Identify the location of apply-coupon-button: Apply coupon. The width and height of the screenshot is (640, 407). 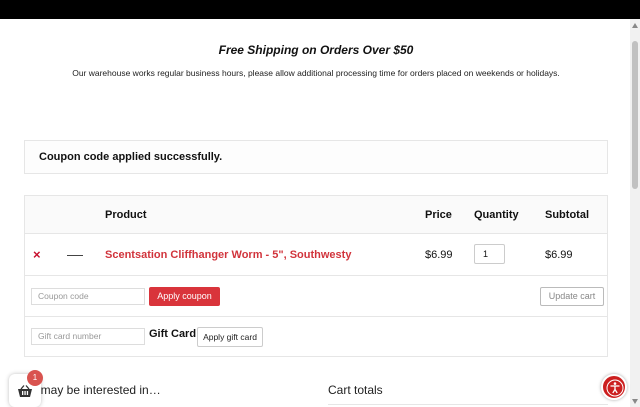
(184, 296).